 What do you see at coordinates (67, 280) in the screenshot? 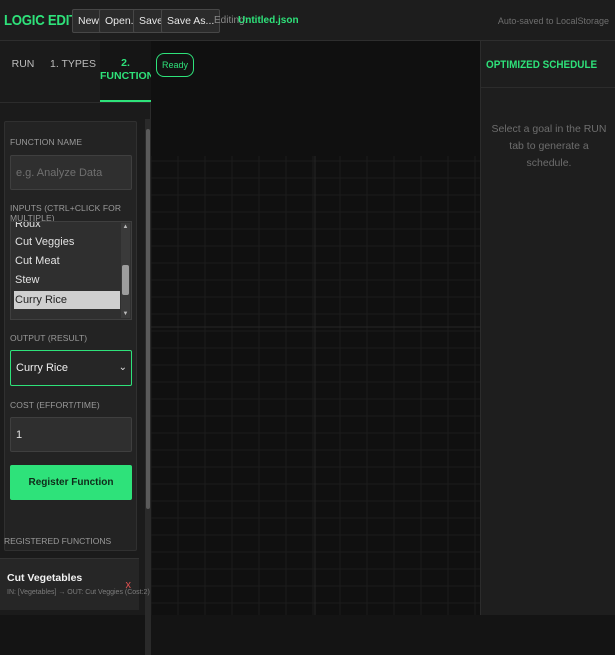
I see `list-item: Stew` at bounding box center [67, 280].